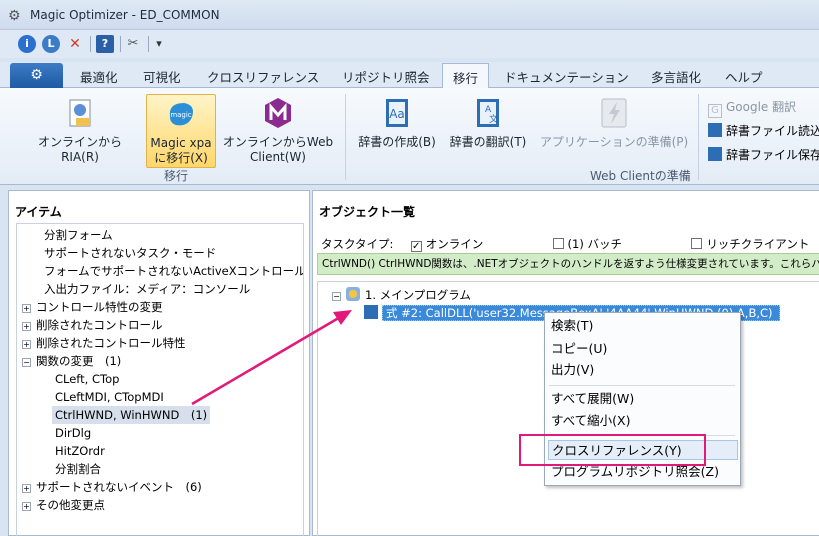 The height and width of the screenshot is (536, 819). I want to click on file-tab: ⚙, so click(36, 75).